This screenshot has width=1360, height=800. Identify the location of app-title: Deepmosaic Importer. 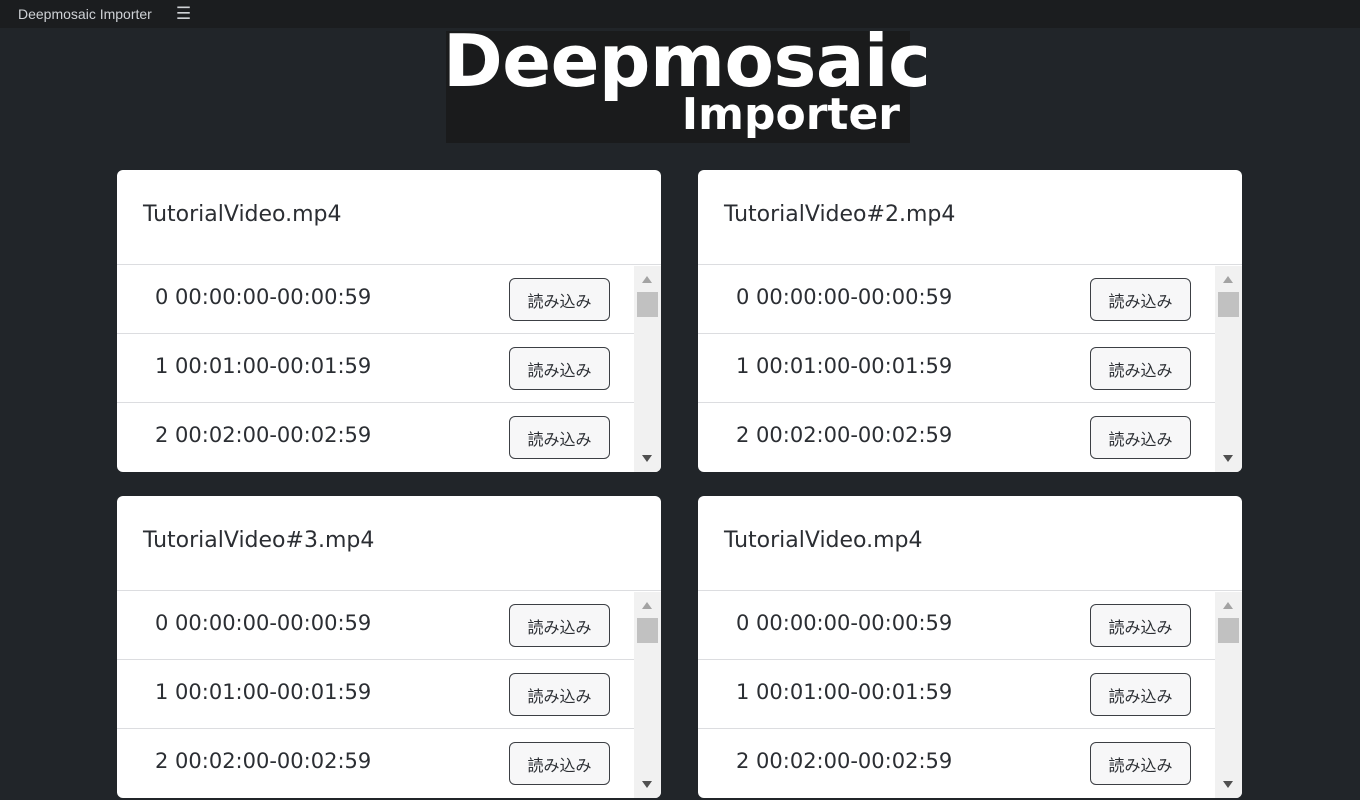
(85, 14).